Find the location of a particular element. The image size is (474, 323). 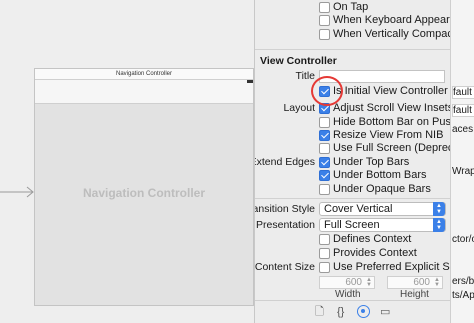

on-tap-label: On Tap is located at coordinates (351, 7).